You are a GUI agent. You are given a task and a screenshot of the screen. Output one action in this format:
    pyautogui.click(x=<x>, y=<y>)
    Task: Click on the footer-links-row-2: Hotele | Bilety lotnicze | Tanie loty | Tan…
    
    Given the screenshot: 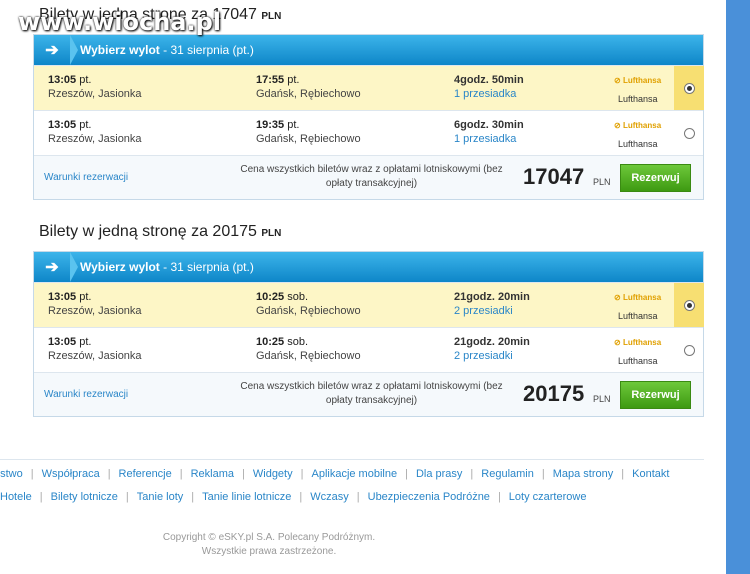 What is the action you would take?
    pyautogui.click(x=293, y=497)
    